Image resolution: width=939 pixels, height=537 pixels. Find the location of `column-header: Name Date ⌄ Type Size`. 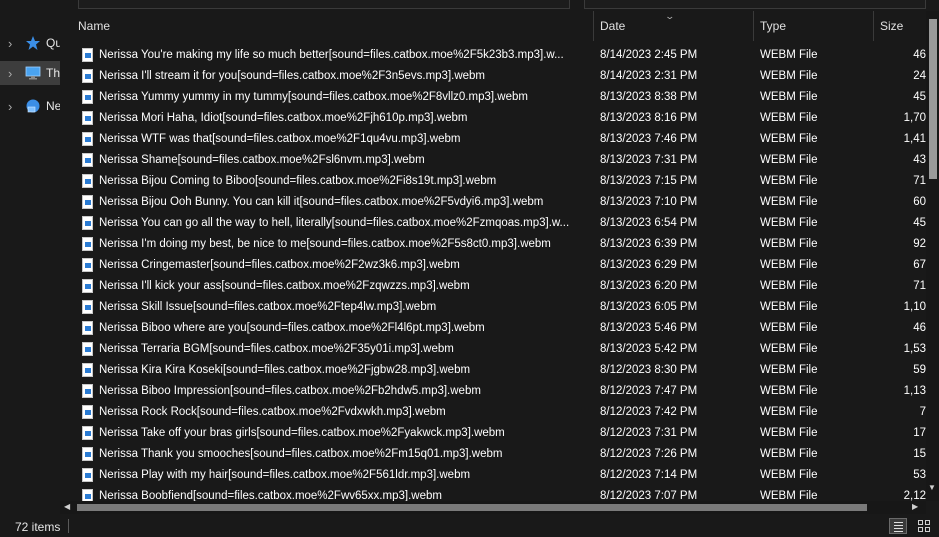

column-header: Name Date ⌄ Type Size is located at coordinates (493, 26).